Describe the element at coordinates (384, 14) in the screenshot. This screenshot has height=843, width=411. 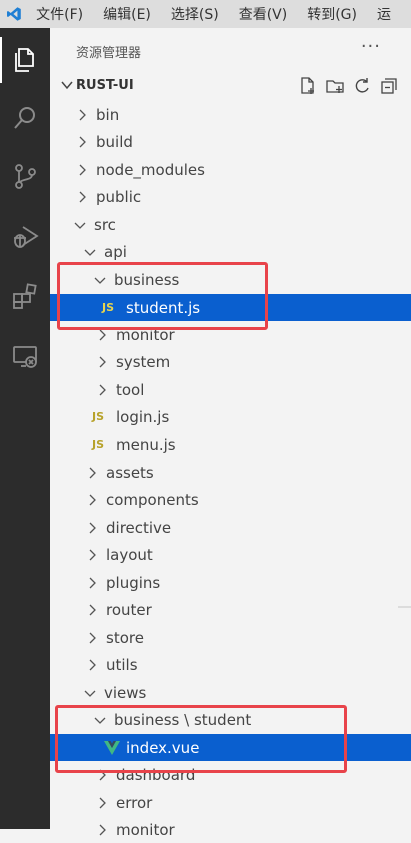
I see `menu-run: 运` at that location.